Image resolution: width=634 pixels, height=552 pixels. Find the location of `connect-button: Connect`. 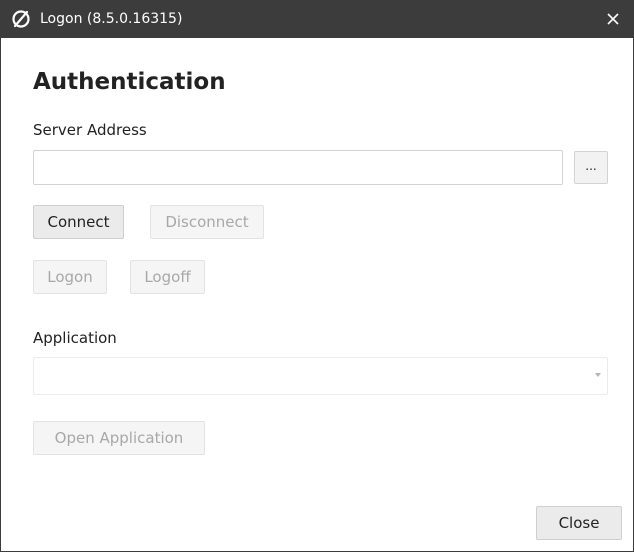

connect-button: Connect is located at coordinates (78, 222).